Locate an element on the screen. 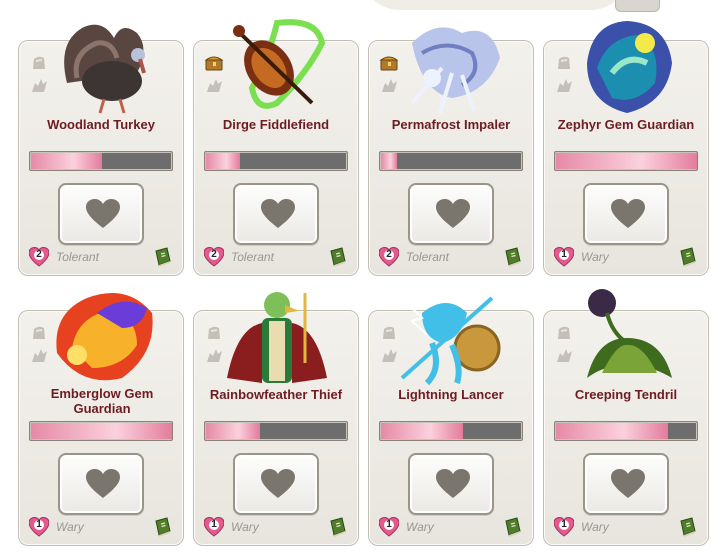 The image size is (725, 560). familiar-card: Emberglow Gem Guardian 1 Wary is located at coordinates (101, 419).